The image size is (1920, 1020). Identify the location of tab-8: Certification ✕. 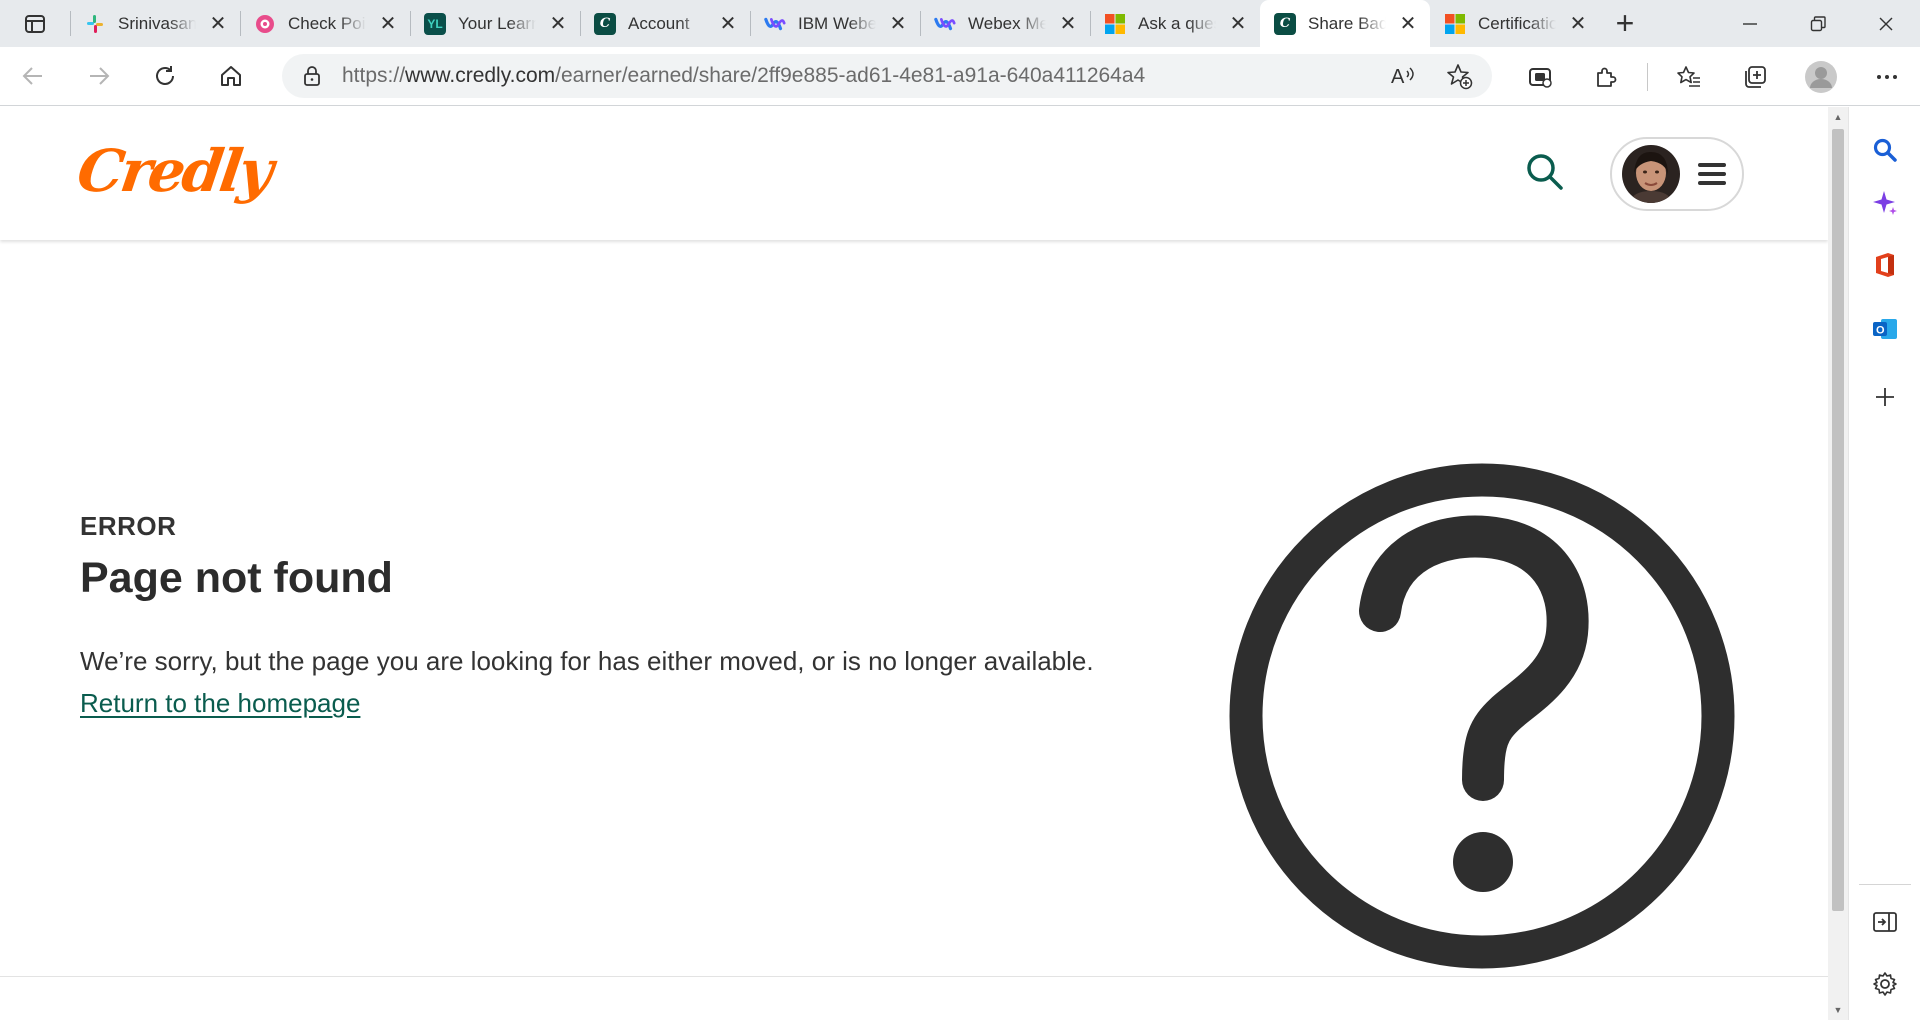
(1515, 23).